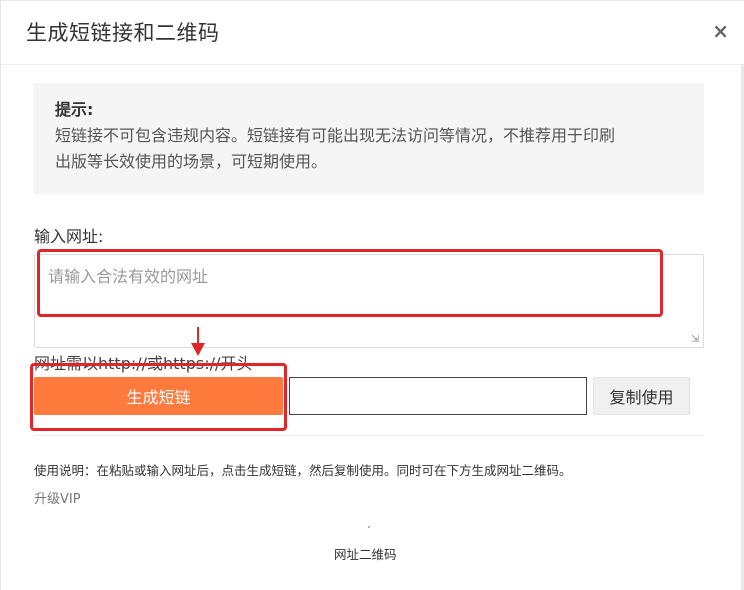 This screenshot has height=590, width=744. I want to click on copy-button: 复制使用, so click(641, 396).